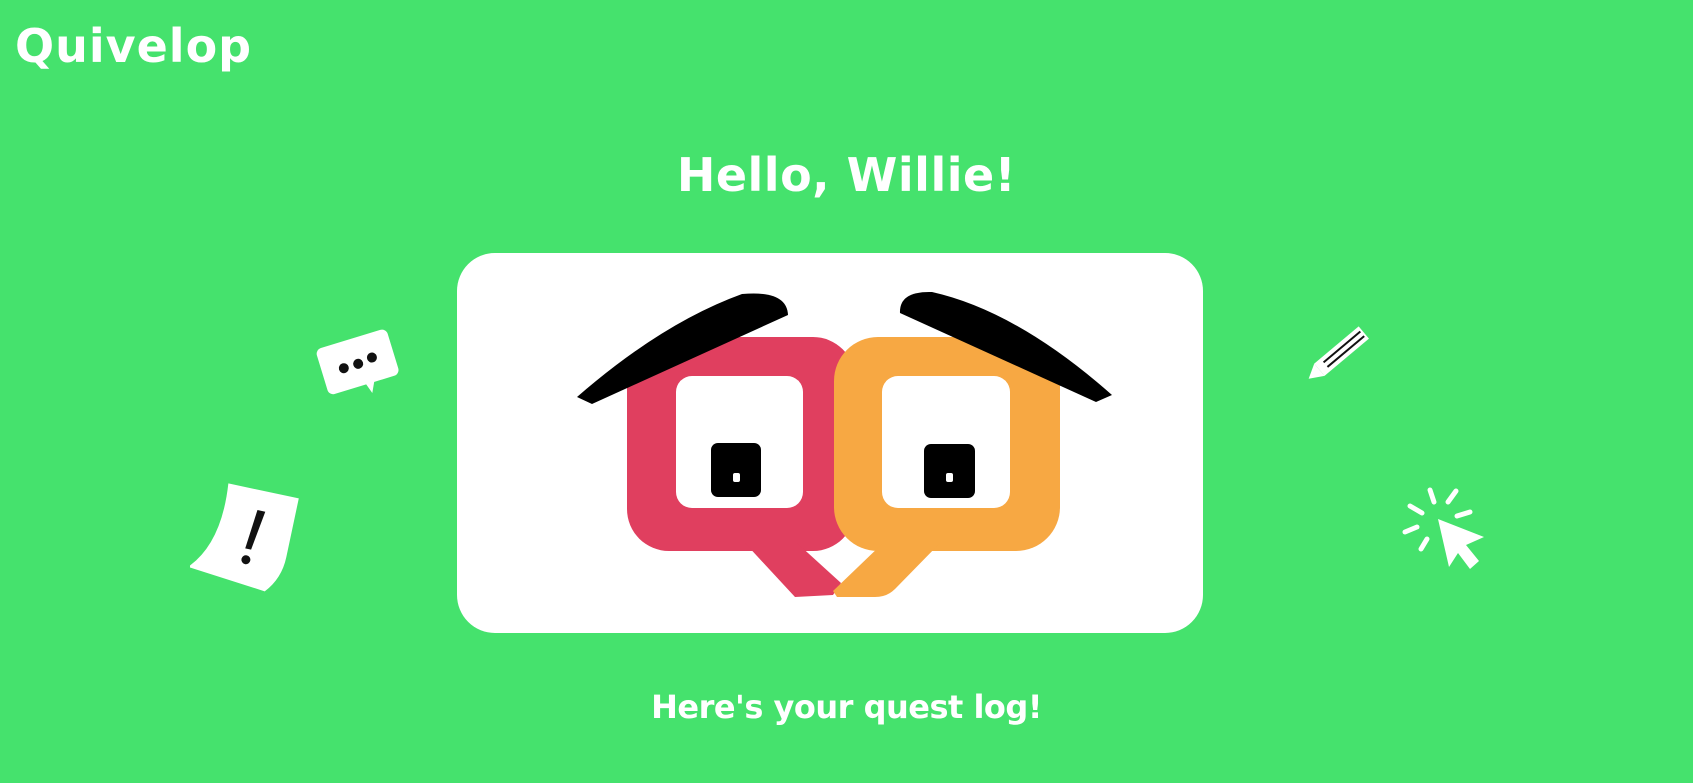 This screenshot has height=783, width=1693. Describe the element at coordinates (946, 467) in the screenshot. I see `right-speech-bubble` at that location.